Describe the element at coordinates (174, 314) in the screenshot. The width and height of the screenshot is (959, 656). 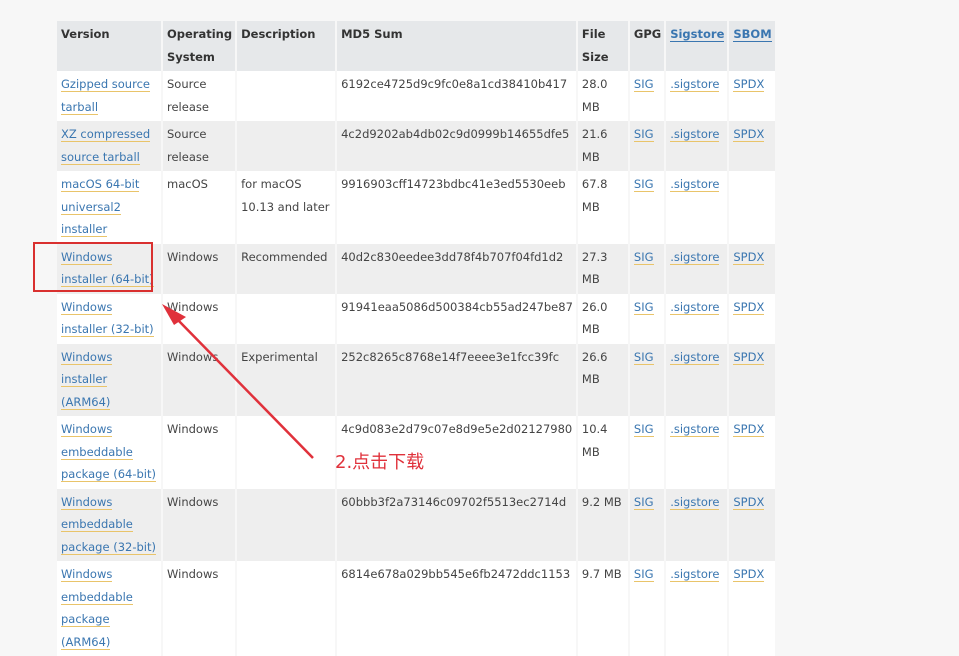
I see `arrow-head` at that location.